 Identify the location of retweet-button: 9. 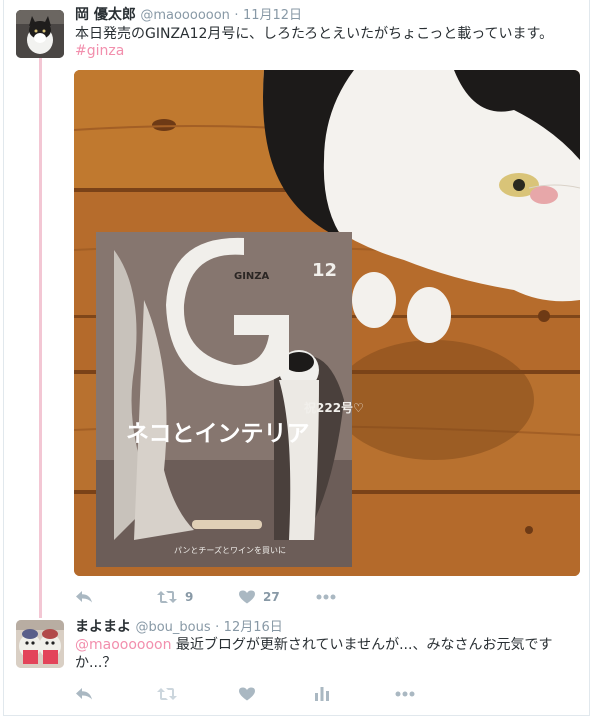
(175, 597).